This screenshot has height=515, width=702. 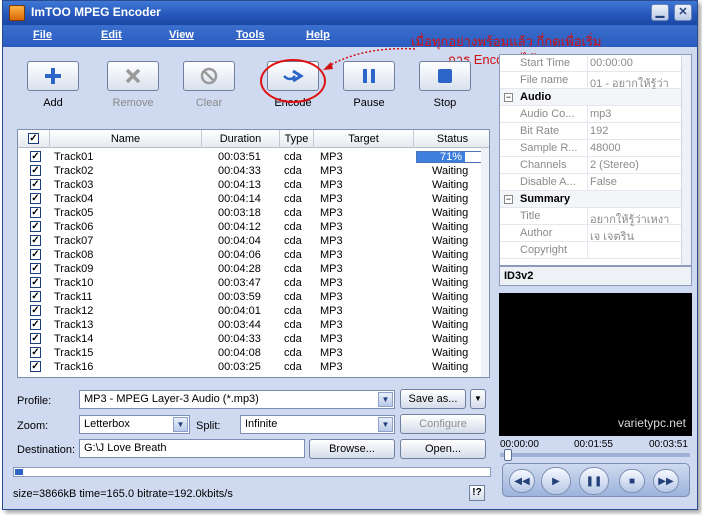 I want to click on add-button: Add, so click(x=53, y=85).